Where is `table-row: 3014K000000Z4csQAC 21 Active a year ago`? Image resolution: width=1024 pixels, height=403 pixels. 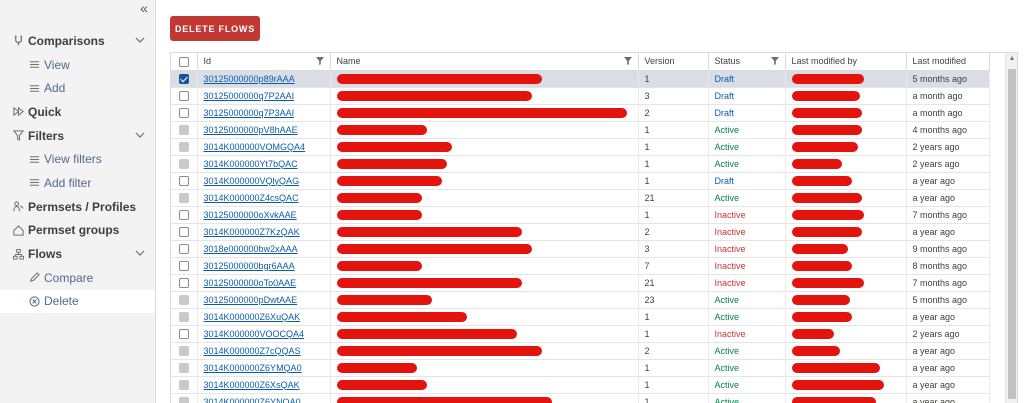 table-row: 3014K000000Z4csQAC 21 Active a year ago is located at coordinates (580, 198).